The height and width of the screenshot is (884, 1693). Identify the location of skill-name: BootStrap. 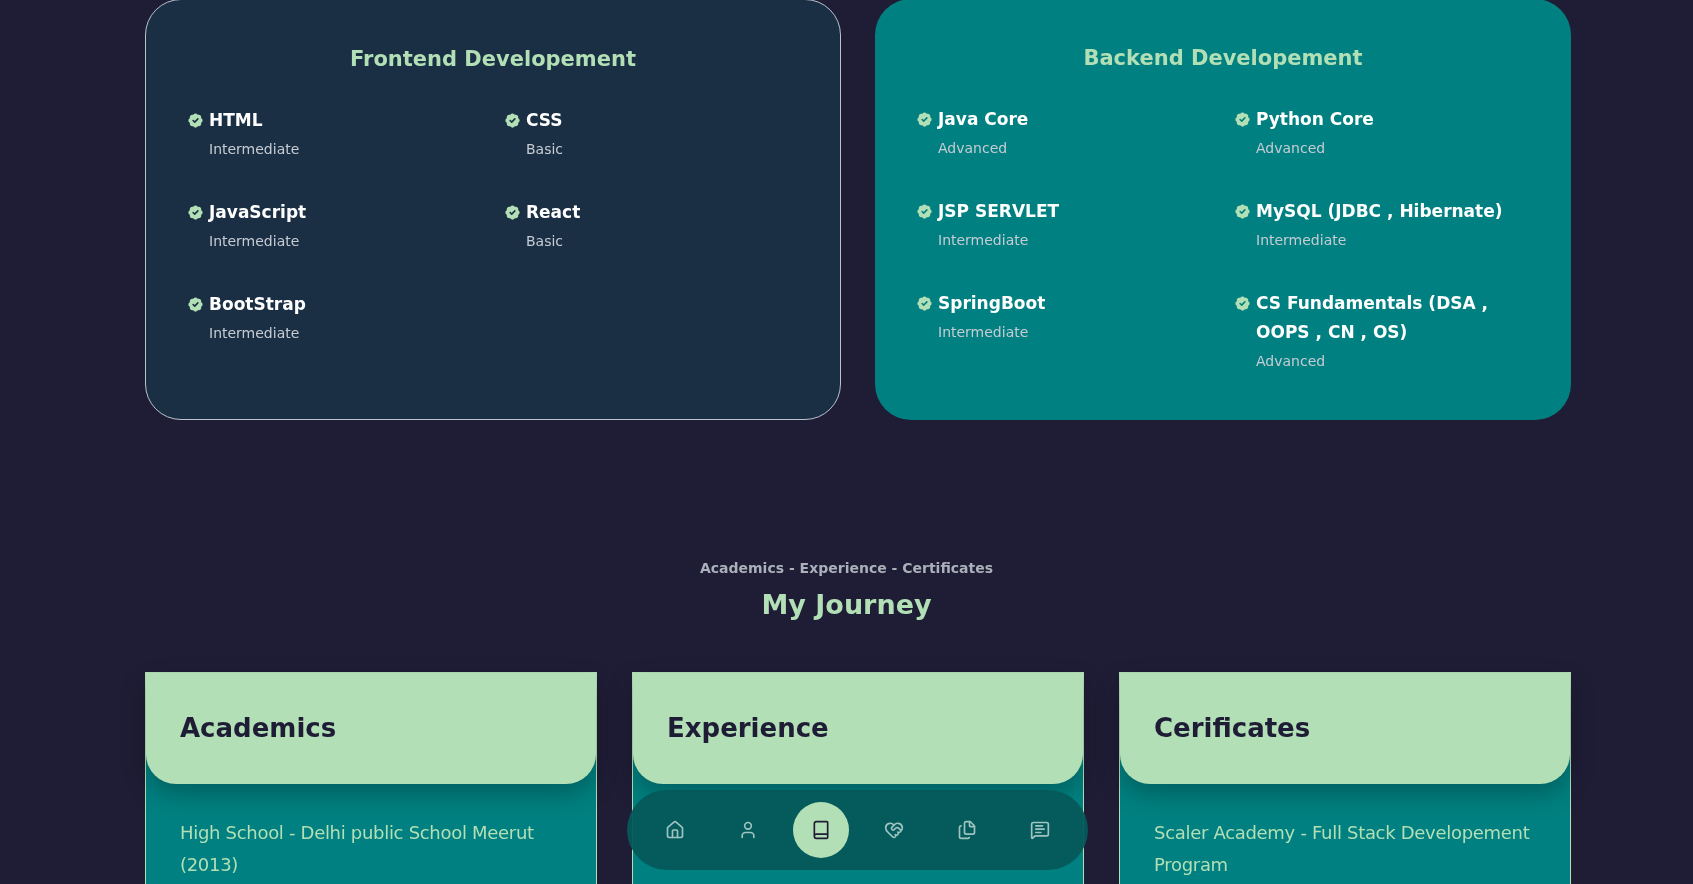
(258, 304).